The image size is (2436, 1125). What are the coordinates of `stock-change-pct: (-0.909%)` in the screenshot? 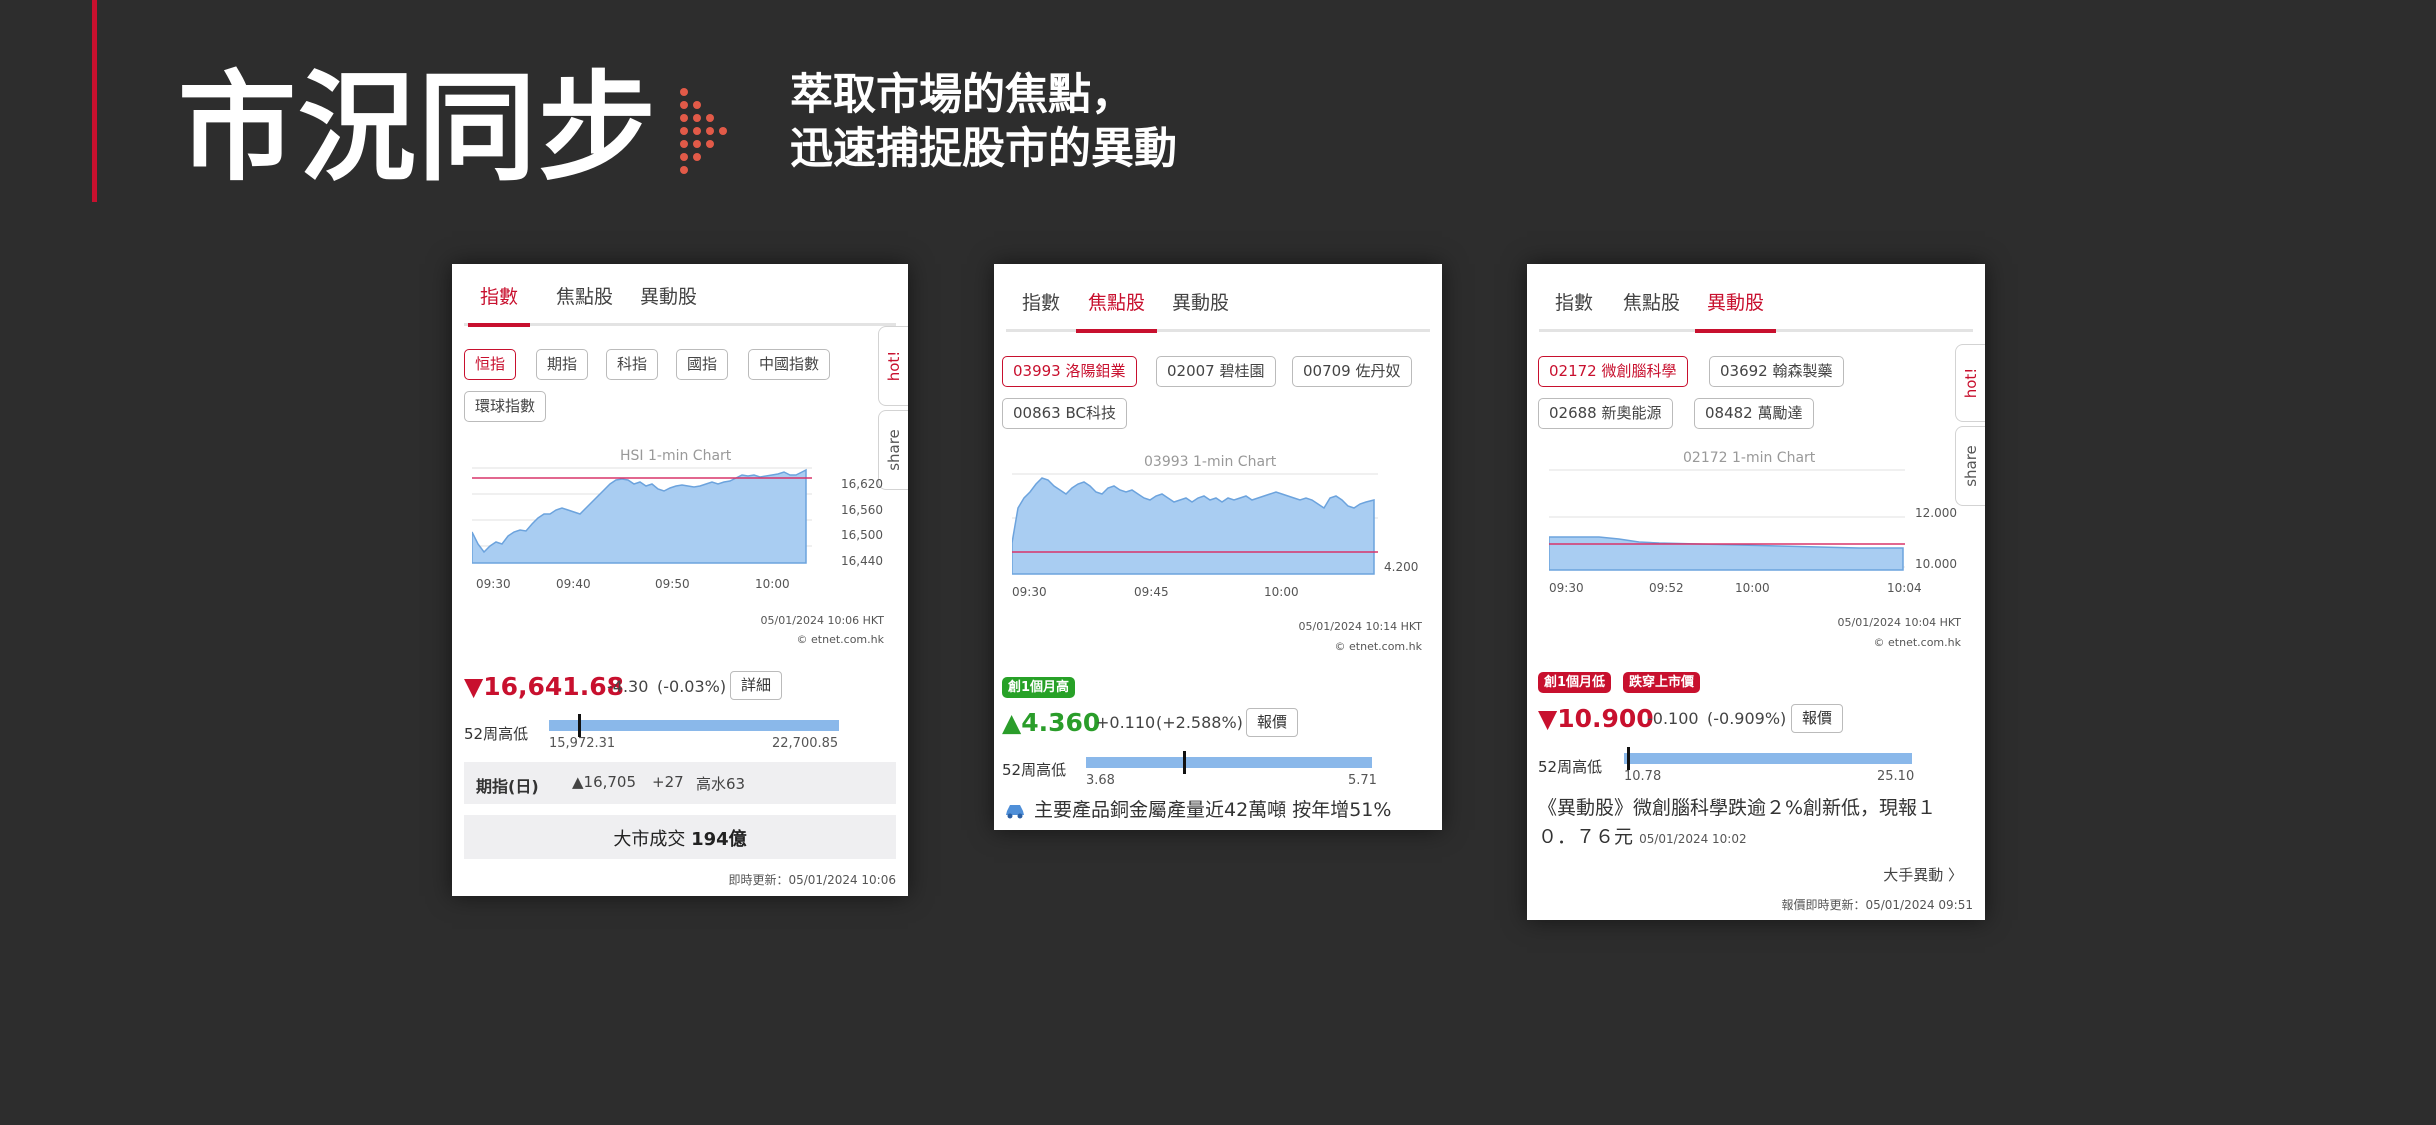 It's located at (1747, 718).